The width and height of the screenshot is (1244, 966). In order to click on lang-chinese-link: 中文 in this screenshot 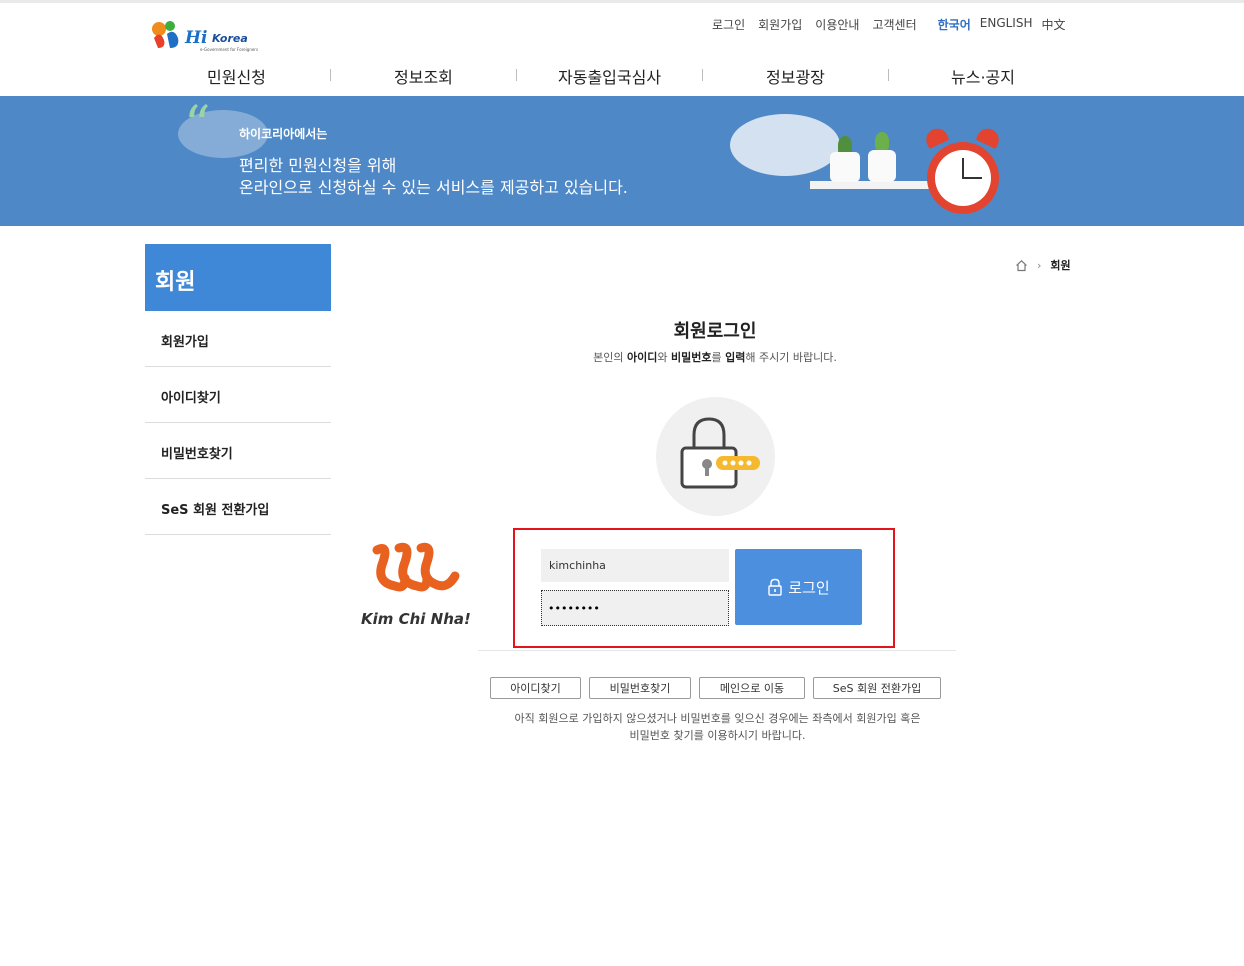, I will do `click(1054, 24)`.